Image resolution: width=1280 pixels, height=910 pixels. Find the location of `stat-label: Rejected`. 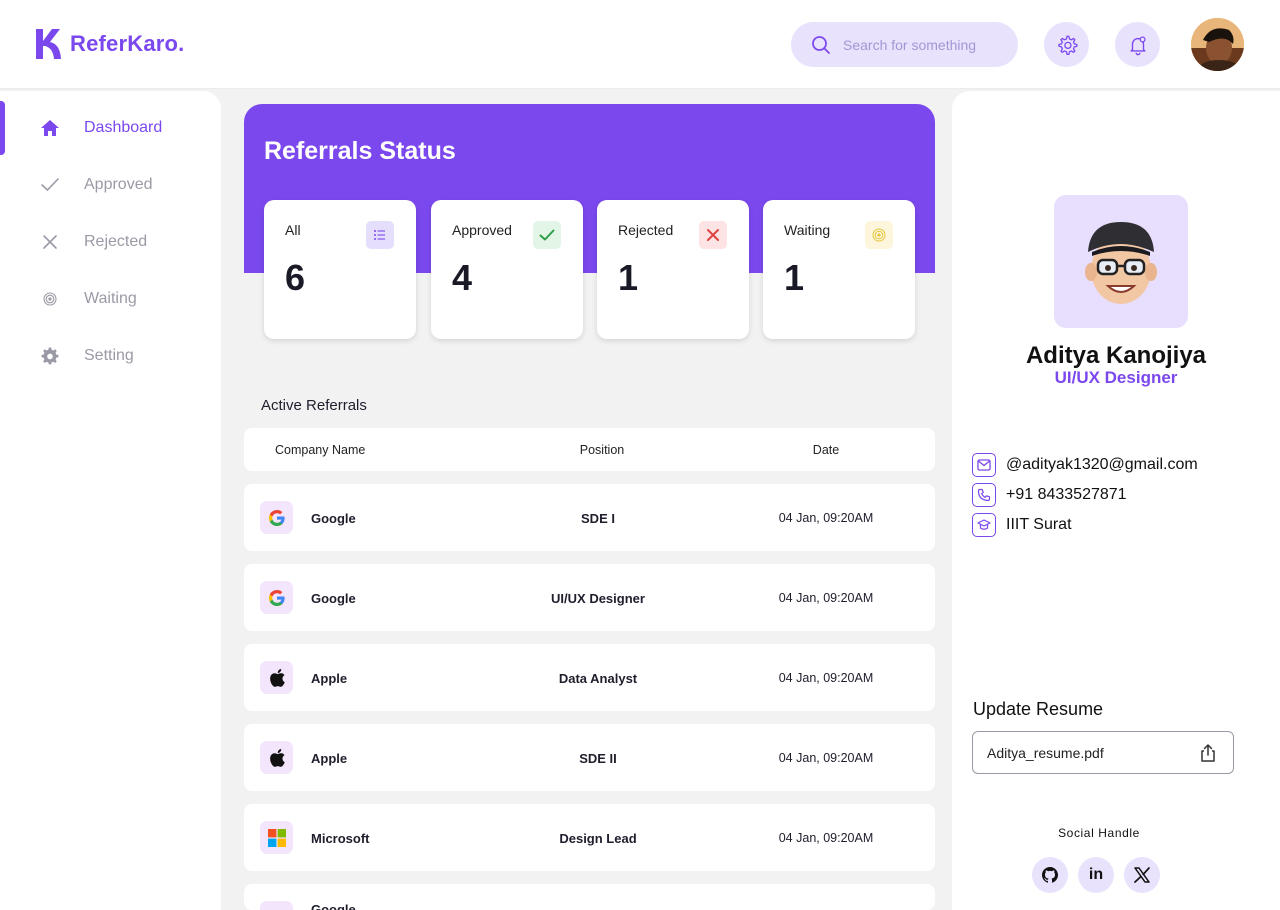

stat-label: Rejected is located at coordinates (646, 230).